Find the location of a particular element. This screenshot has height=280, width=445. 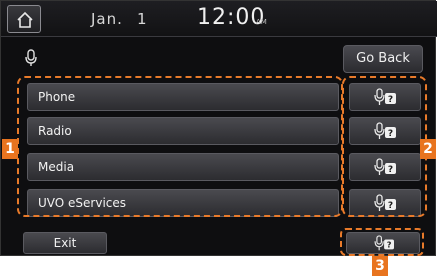

annotation-frame-help-main is located at coordinates (382, 242).